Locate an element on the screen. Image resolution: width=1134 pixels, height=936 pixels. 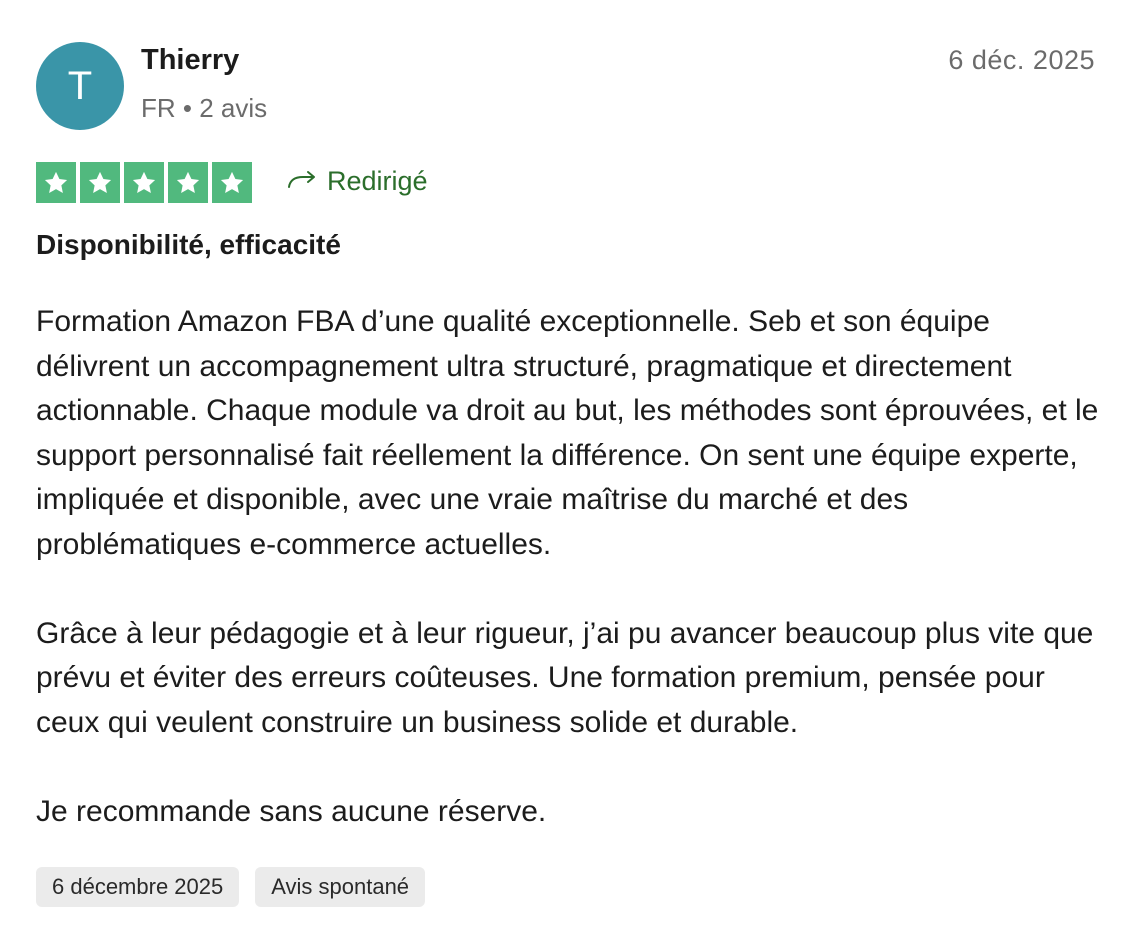
review-paragraph: Je recommande sans aucune réserve. is located at coordinates (291, 811).